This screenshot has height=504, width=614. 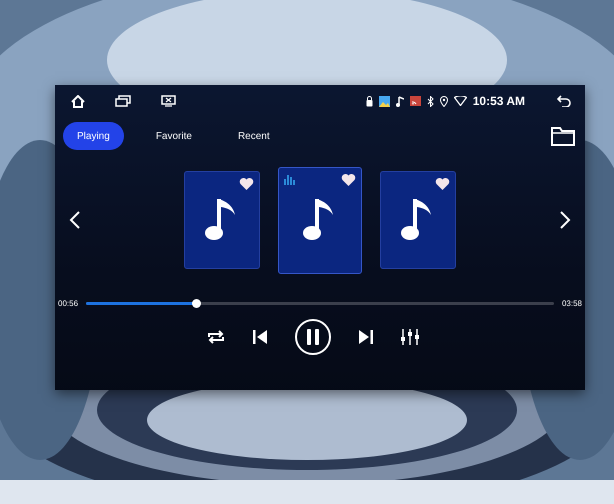 What do you see at coordinates (400, 101) in the screenshot?
I see `music-note-icon` at bounding box center [400, 101].